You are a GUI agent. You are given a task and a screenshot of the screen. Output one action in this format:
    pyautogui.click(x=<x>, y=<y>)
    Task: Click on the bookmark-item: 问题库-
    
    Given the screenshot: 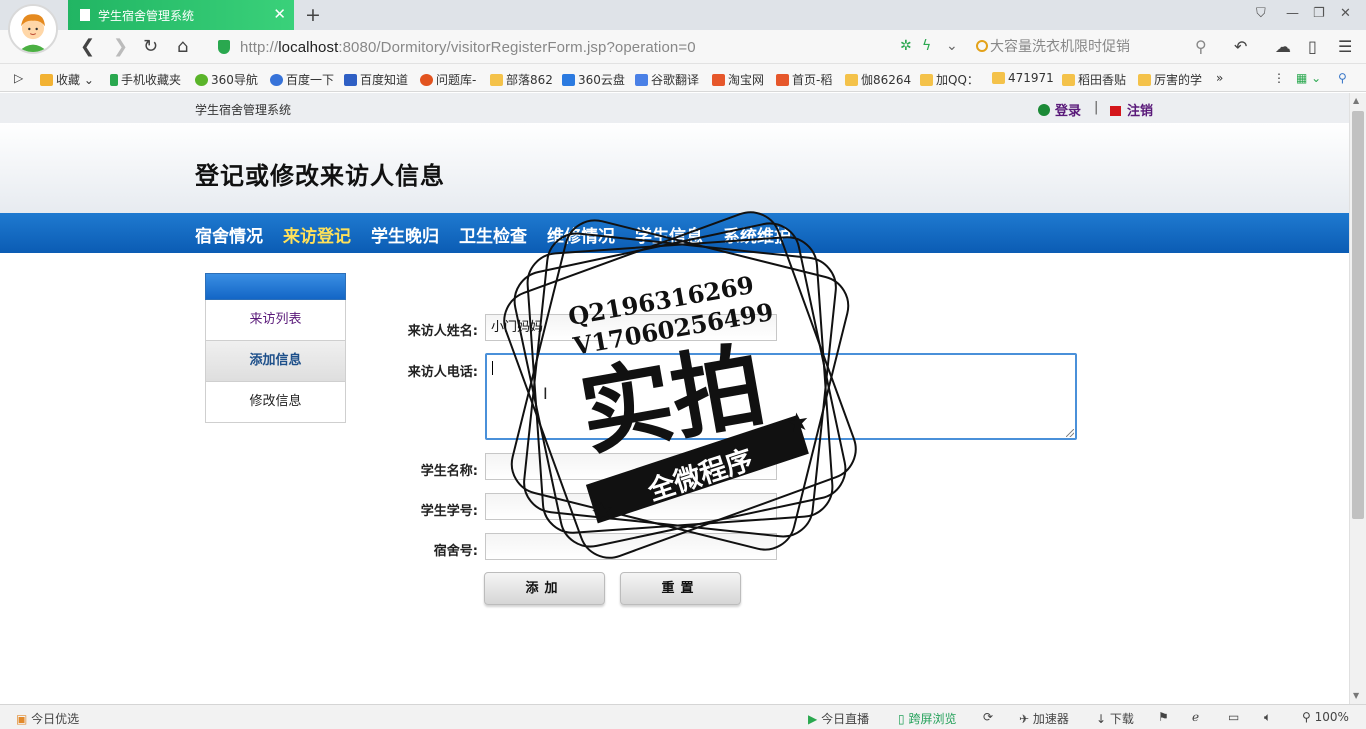 What is the action you would take?
    pyautogui.click(x=448, y=79)
    